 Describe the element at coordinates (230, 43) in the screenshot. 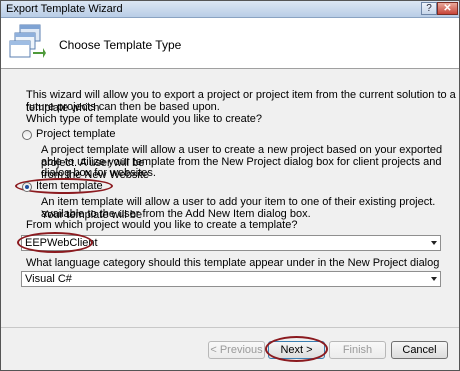

I see `wizard-header: Choose Template Type` at that location.